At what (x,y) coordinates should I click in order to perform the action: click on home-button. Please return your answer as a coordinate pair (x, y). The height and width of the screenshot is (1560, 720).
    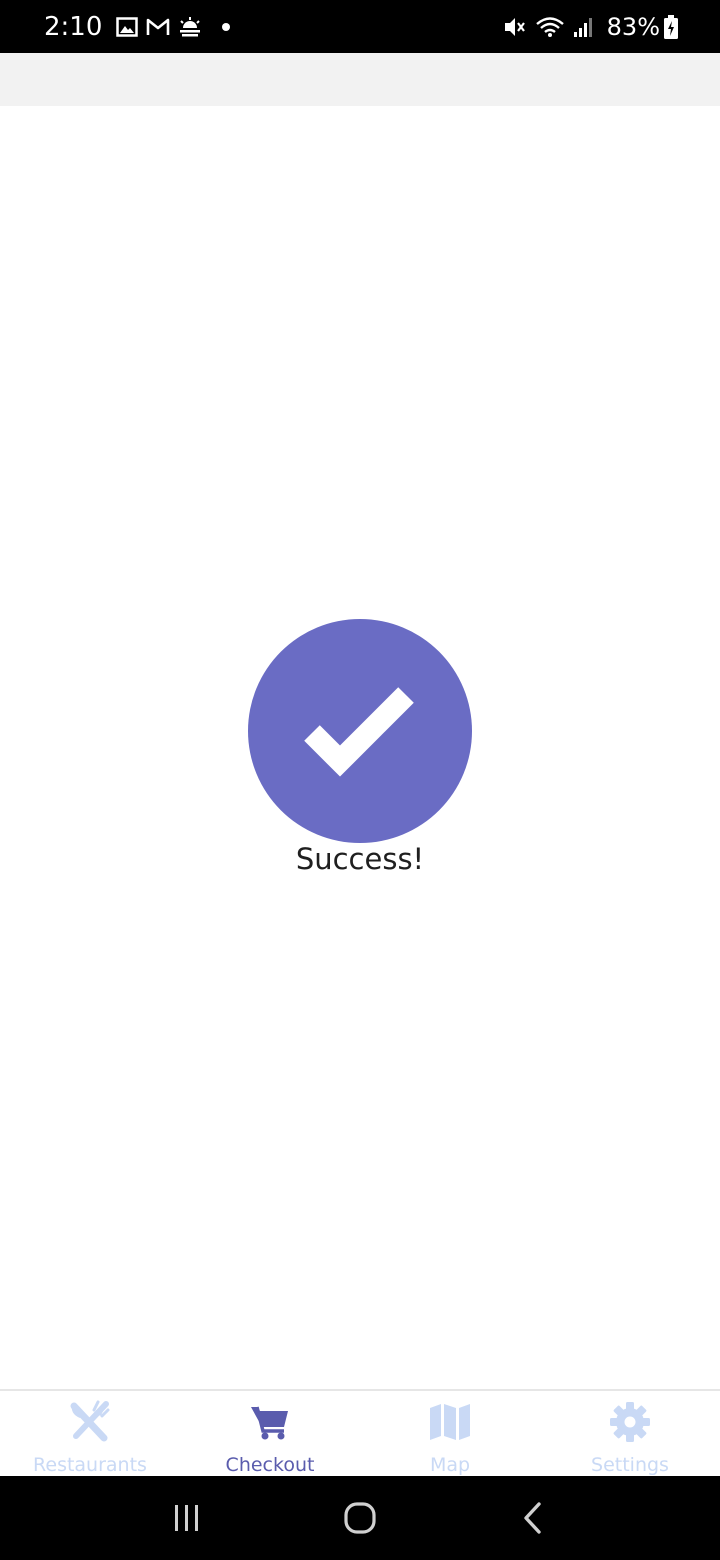
    Looking at the image, I should click on (360, 1518).